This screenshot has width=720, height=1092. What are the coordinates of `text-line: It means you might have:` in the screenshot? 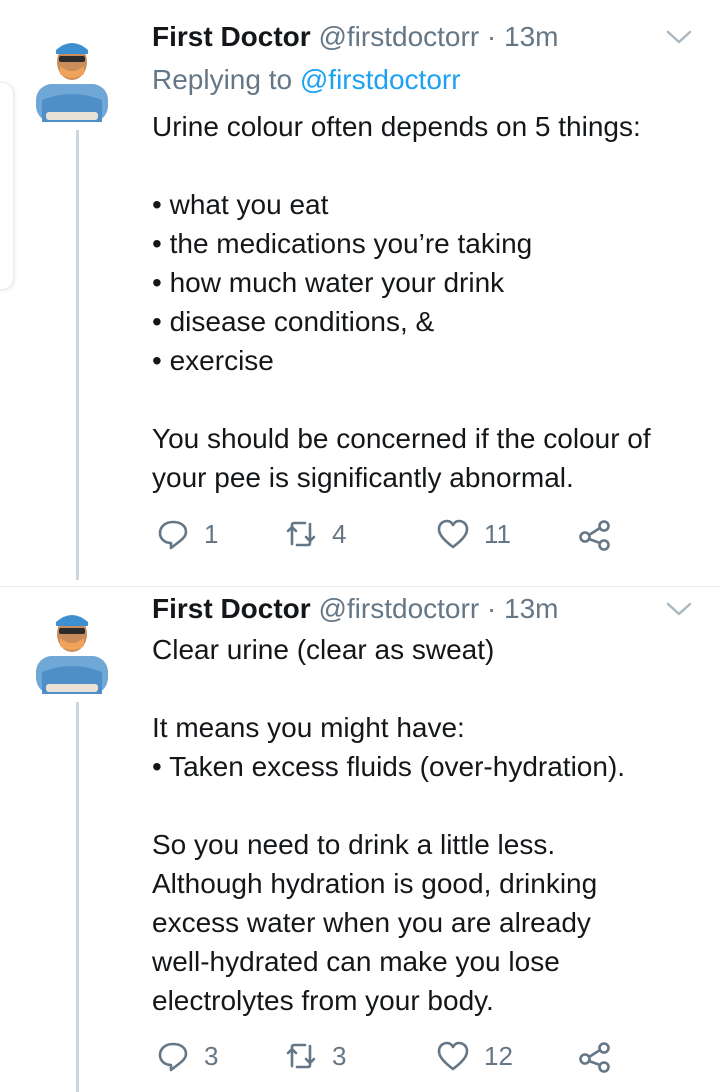 It's located at (308, 727).